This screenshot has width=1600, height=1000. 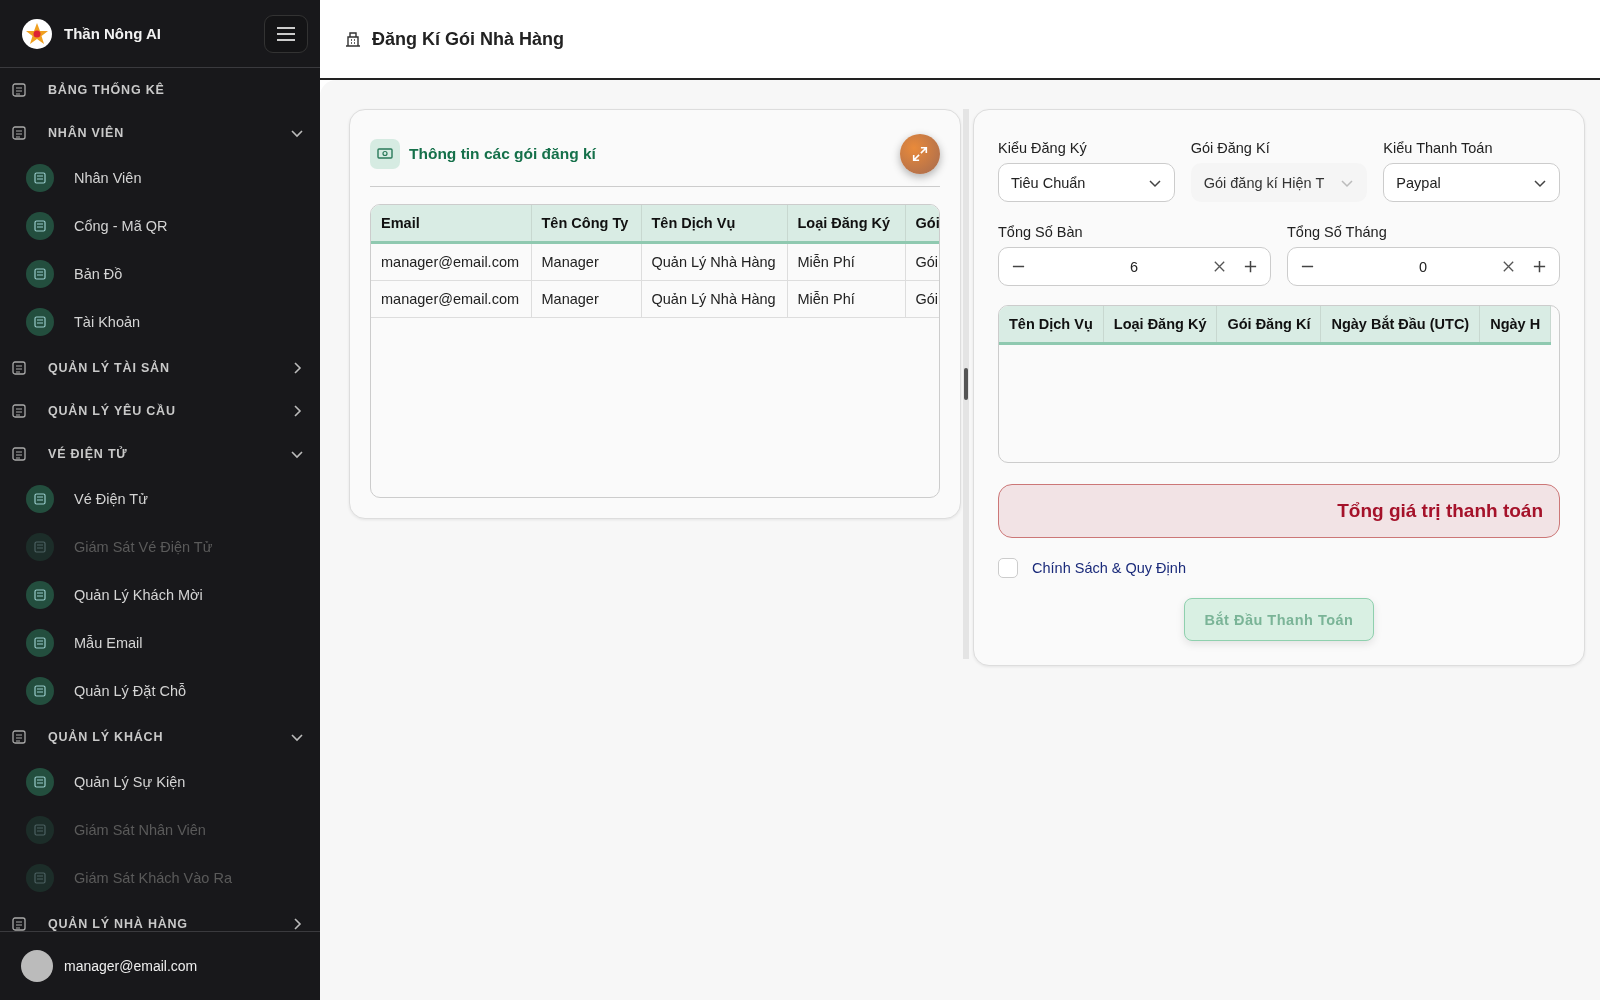 What do you see at coordinates (1086, 182) in the screenshot?
I see `select-field: Tiêu Chuẩn` at bounding box center [1086, 182].